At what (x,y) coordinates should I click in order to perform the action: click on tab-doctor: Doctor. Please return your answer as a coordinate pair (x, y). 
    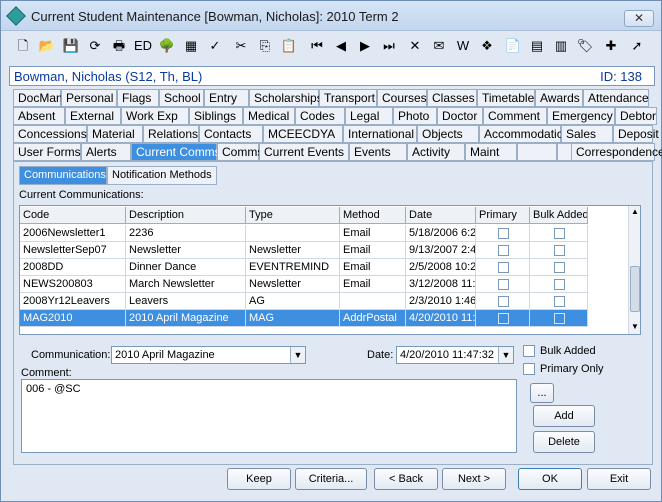
    Looking at the image, I should click on (460, 116).